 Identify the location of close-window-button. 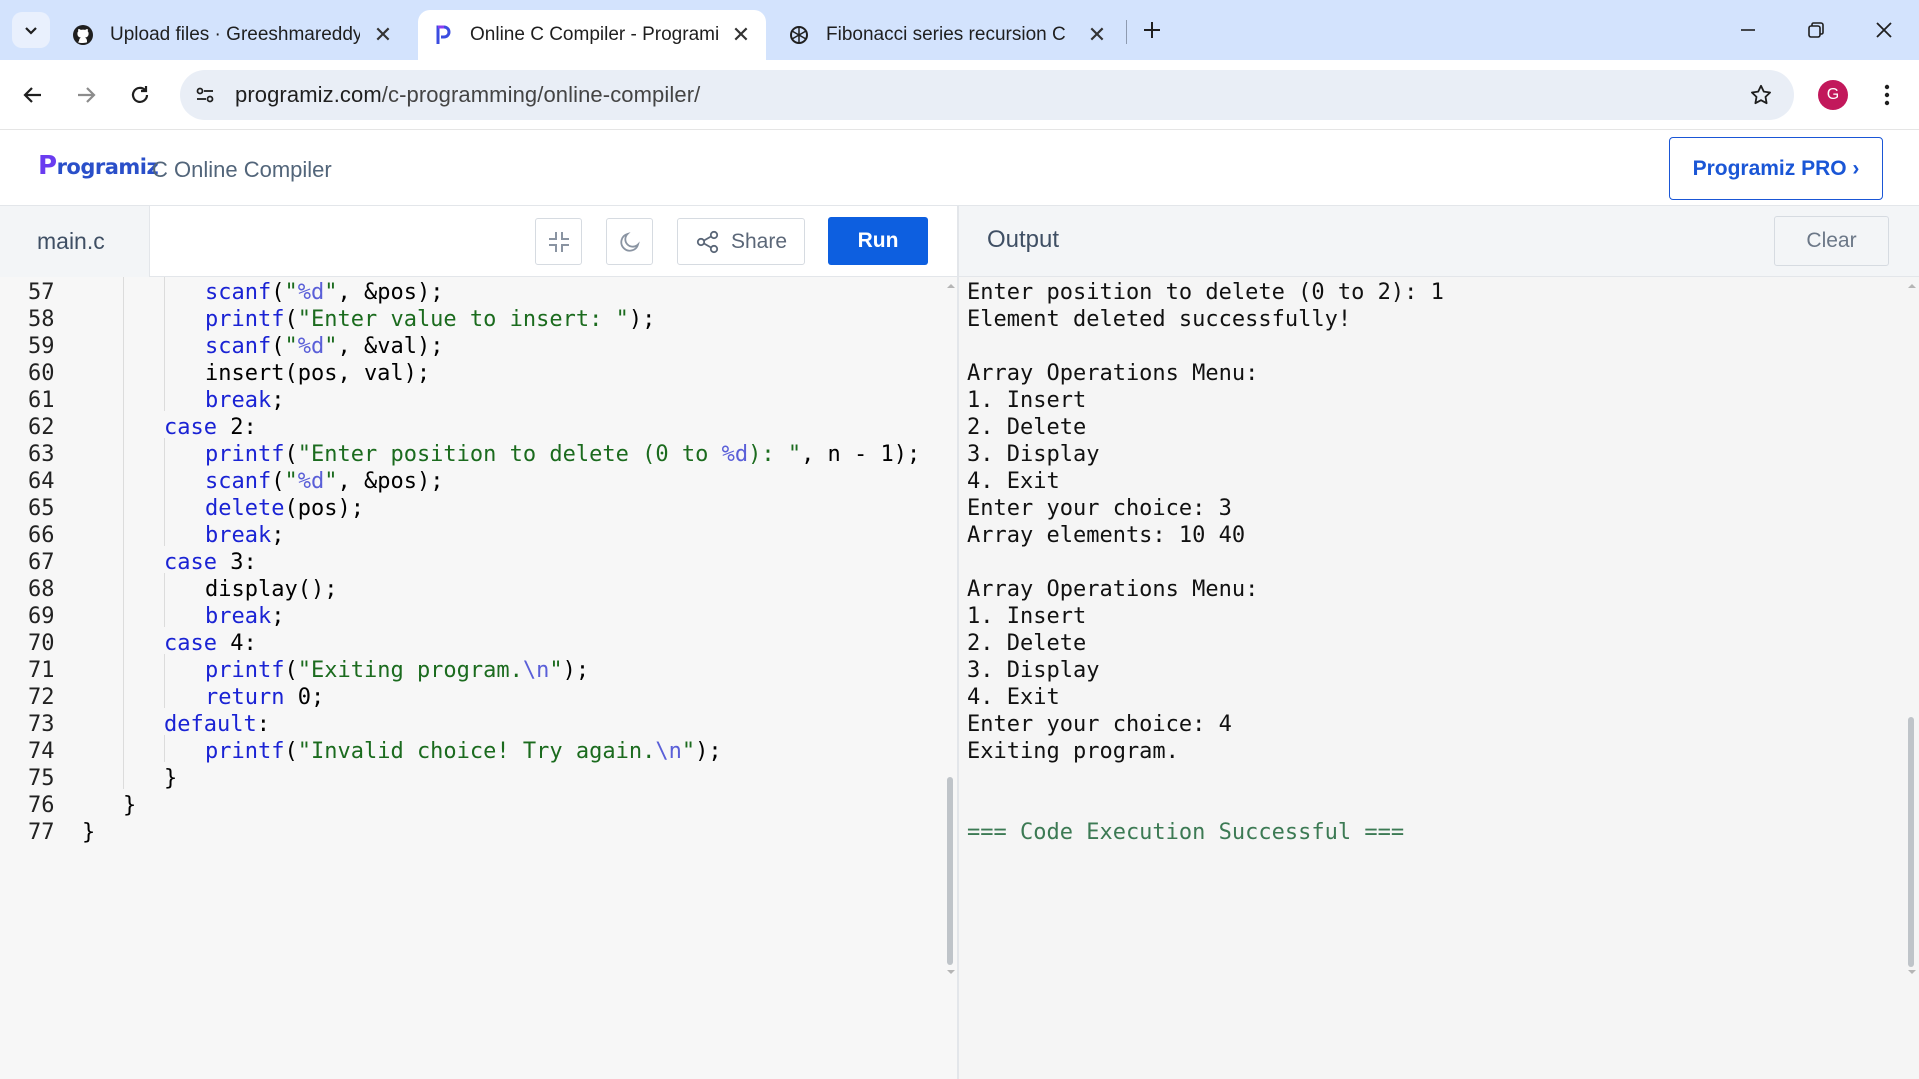
(1884, 30).